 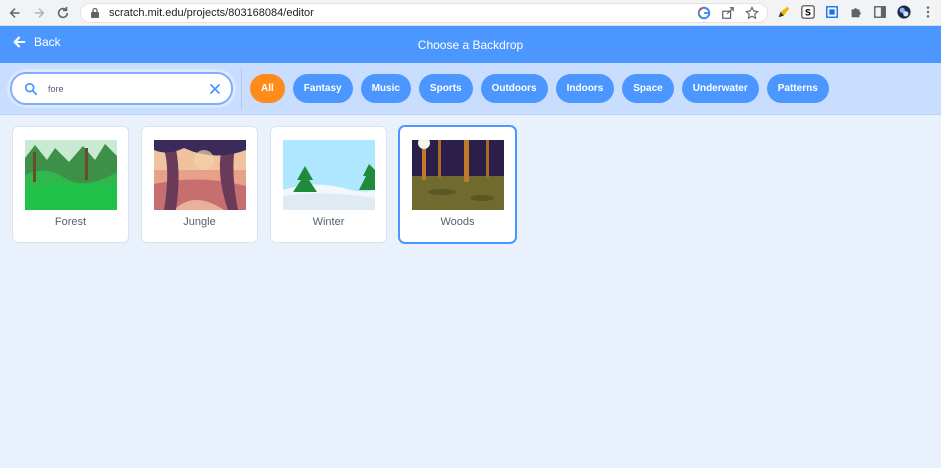 I want to click on side-panel-button, so click(x=880, y=12).